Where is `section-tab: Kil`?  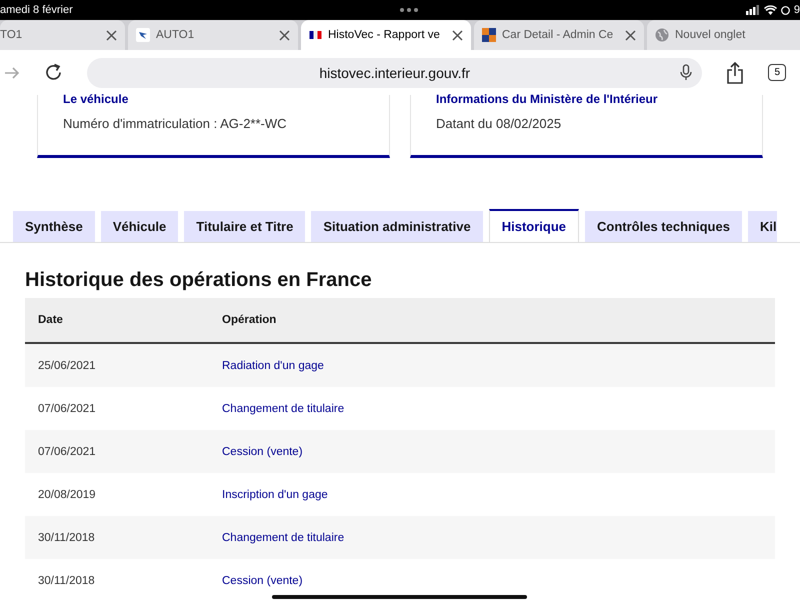 section-tab: Kil is located at coordinates (762, 226).